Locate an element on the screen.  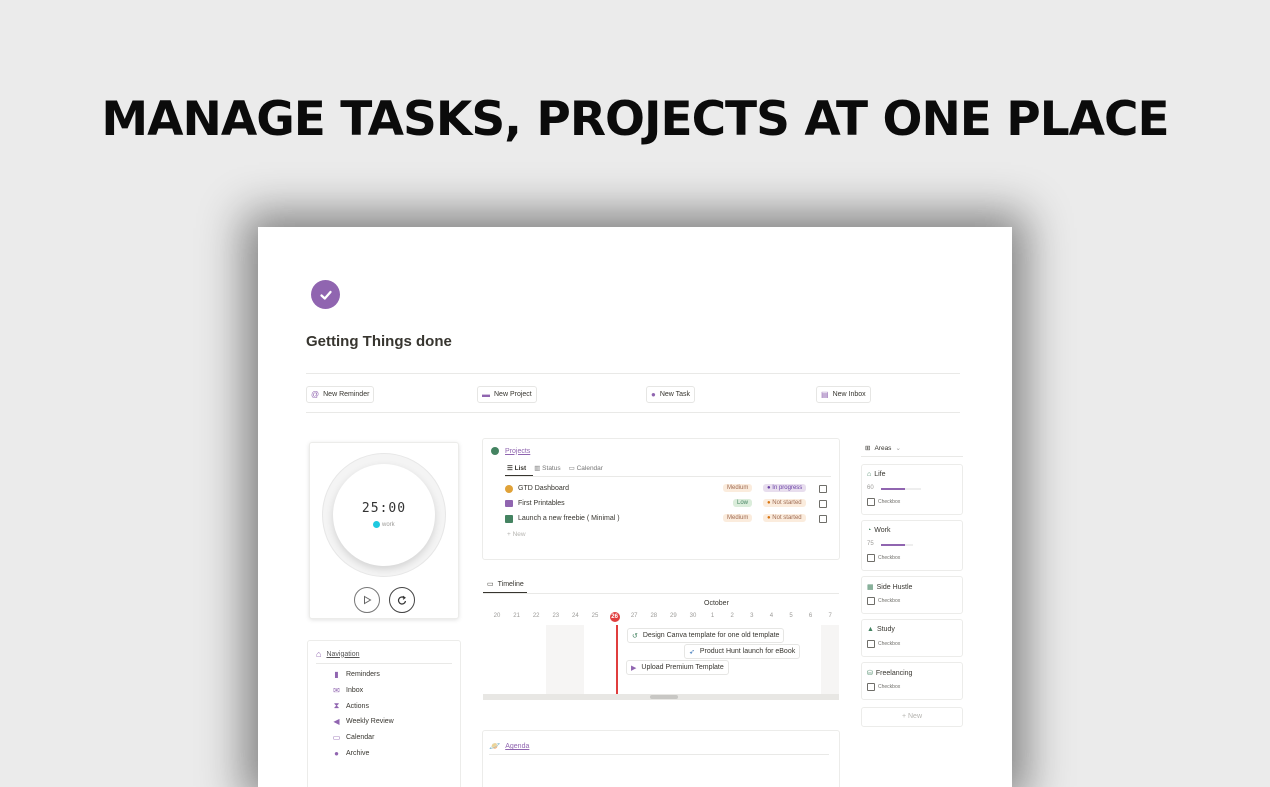
timeline-day: 24 is located at coordinates (575, 616).